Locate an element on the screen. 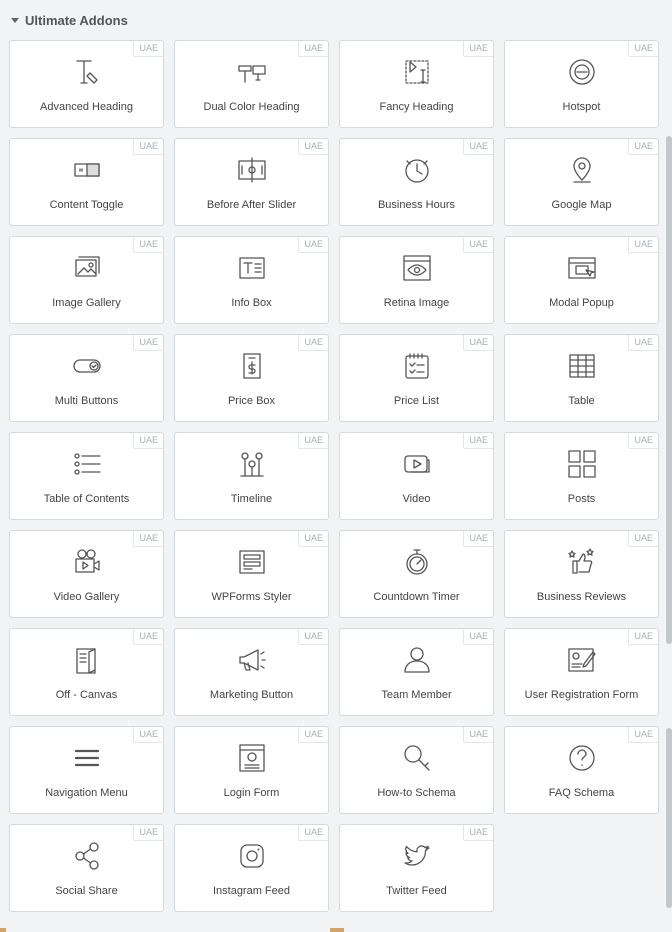 The image size is (672, 932). widget-label: Social Share is located at coordinates (86, 891).